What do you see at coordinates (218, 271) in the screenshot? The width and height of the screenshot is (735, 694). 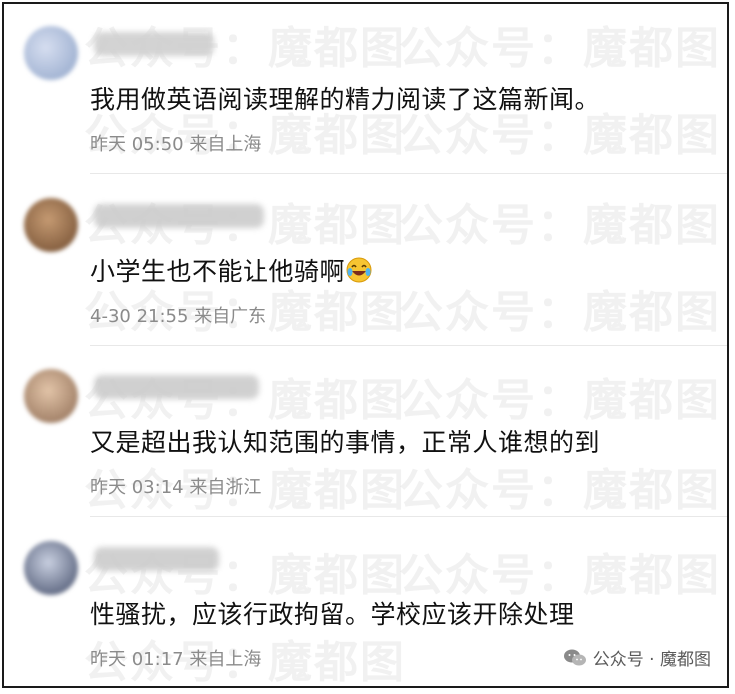 I see `comment-text-content: 小学生也不能让他骑啊` at bounding box center [218, 271].